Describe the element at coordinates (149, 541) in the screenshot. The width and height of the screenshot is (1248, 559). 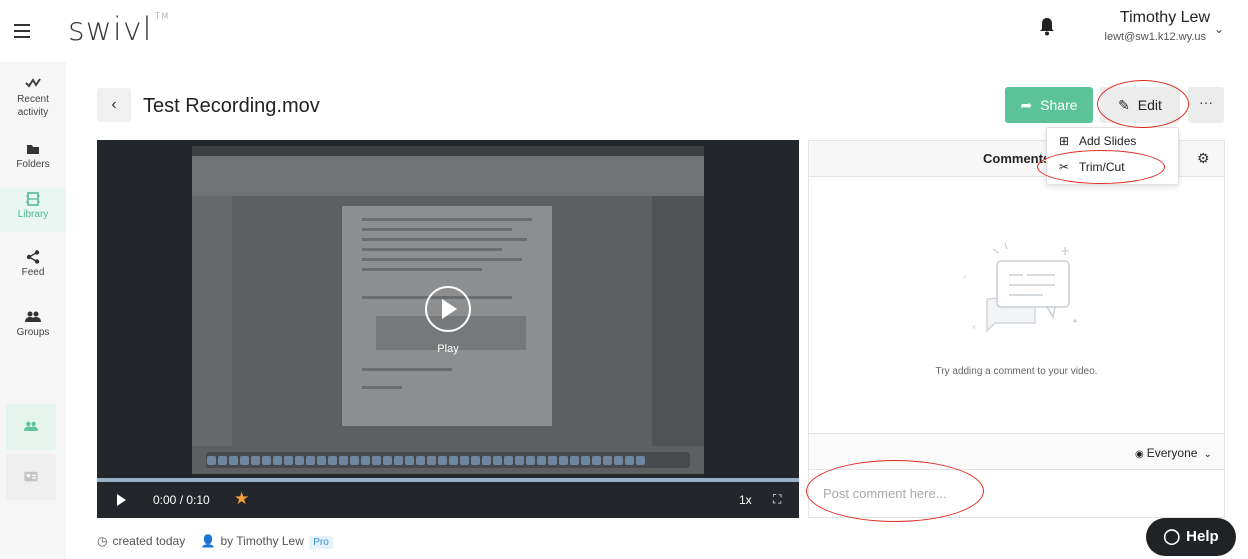
I see `created-date: created today` at that location.